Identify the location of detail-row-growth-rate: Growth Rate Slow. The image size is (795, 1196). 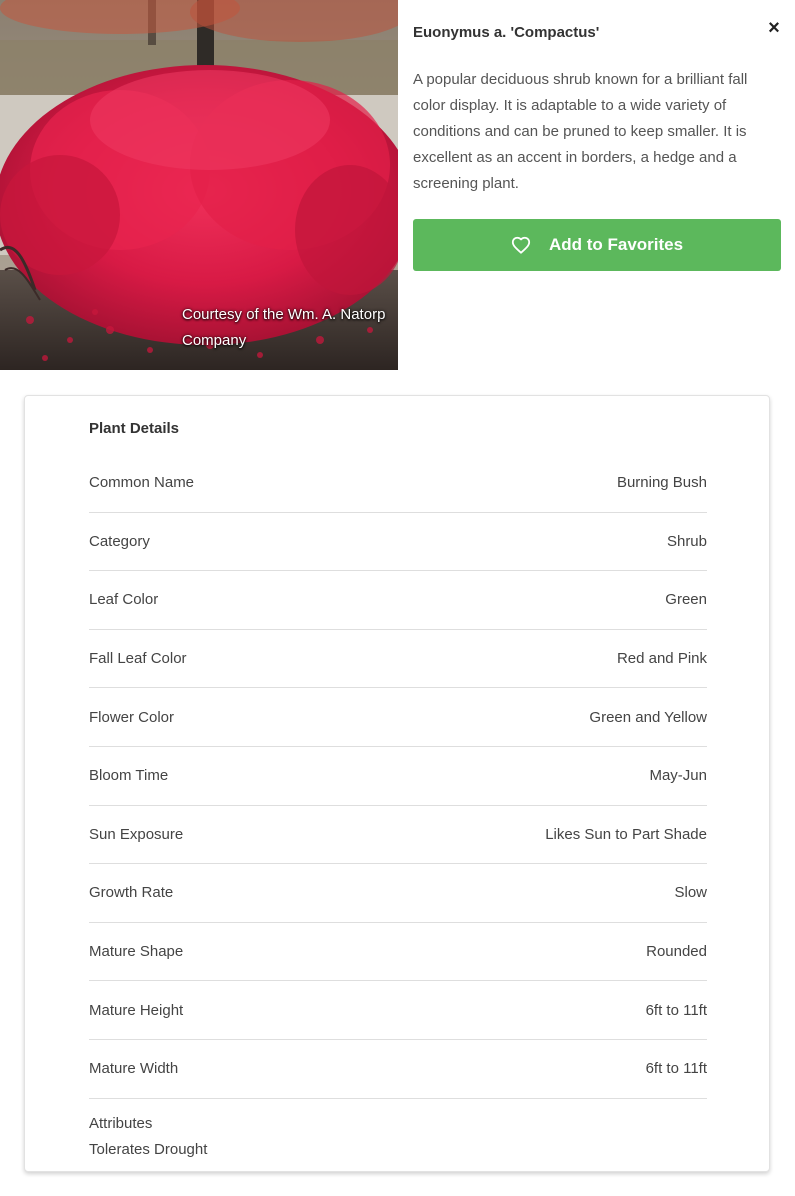
(398, 893).